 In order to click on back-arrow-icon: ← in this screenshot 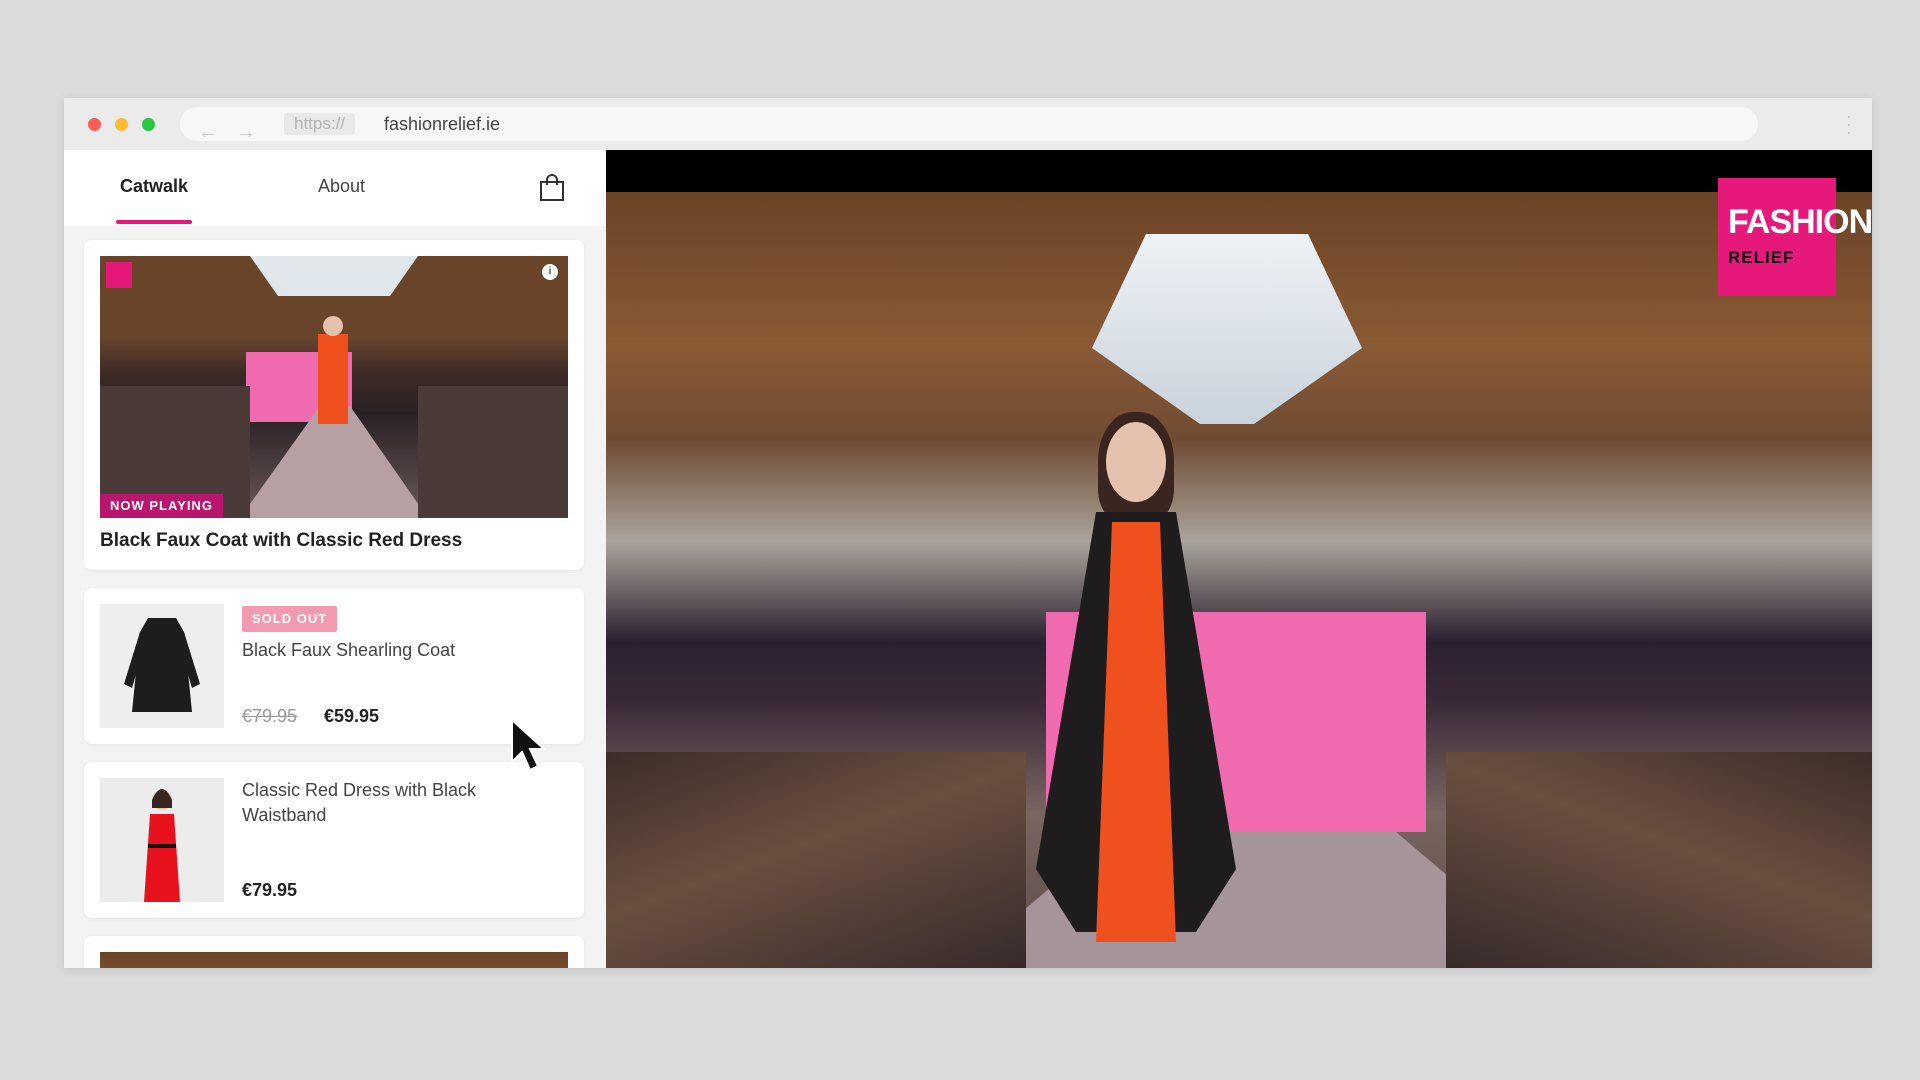, I will do `click(208, 132)`.